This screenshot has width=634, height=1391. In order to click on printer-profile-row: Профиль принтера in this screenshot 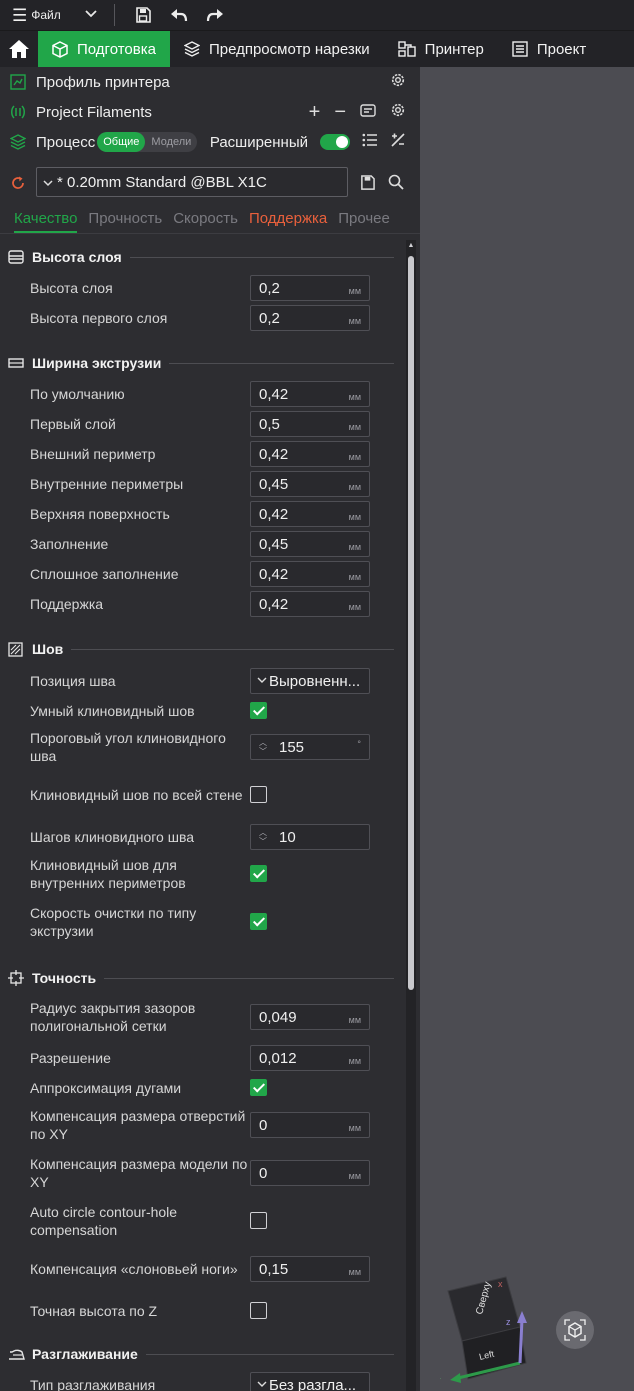, I will do `click(210, 82)`.